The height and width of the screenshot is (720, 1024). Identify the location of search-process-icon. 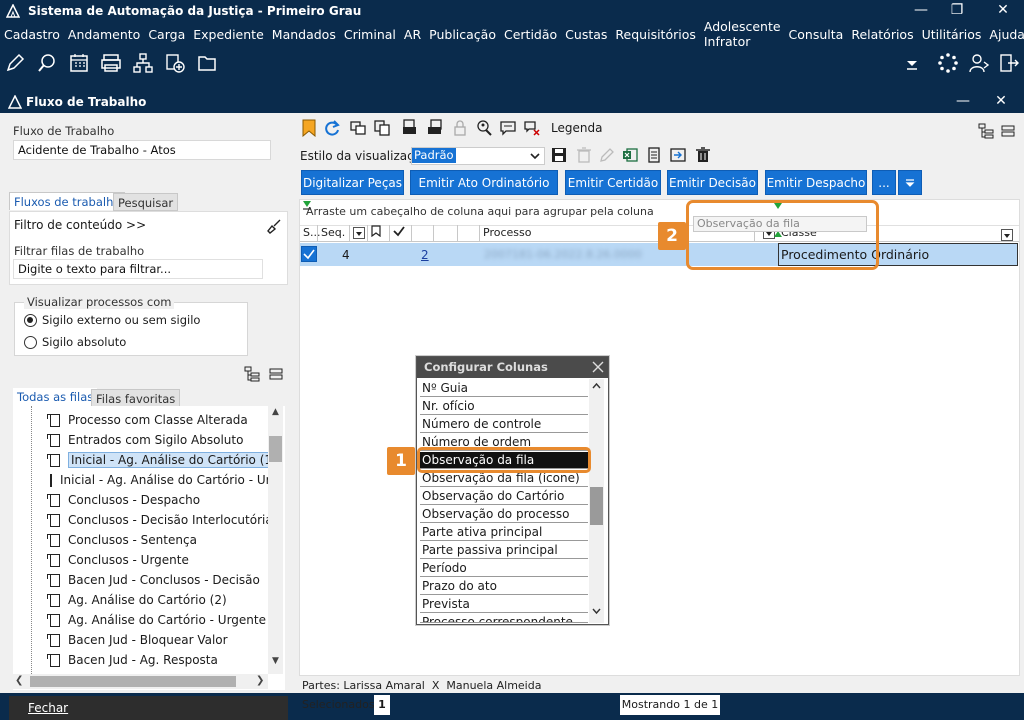
(47, 63).